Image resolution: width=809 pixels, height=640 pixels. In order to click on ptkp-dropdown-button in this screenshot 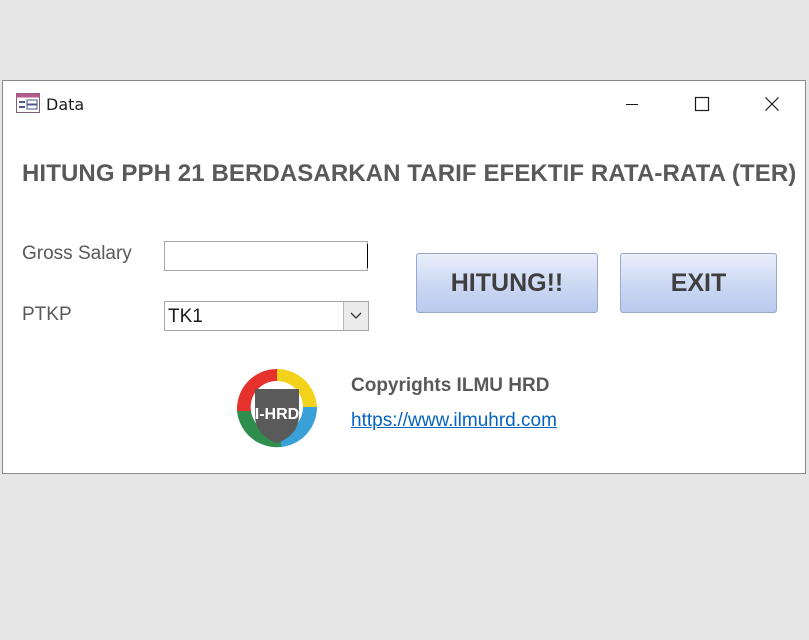, I will do `click(355, 316)`.